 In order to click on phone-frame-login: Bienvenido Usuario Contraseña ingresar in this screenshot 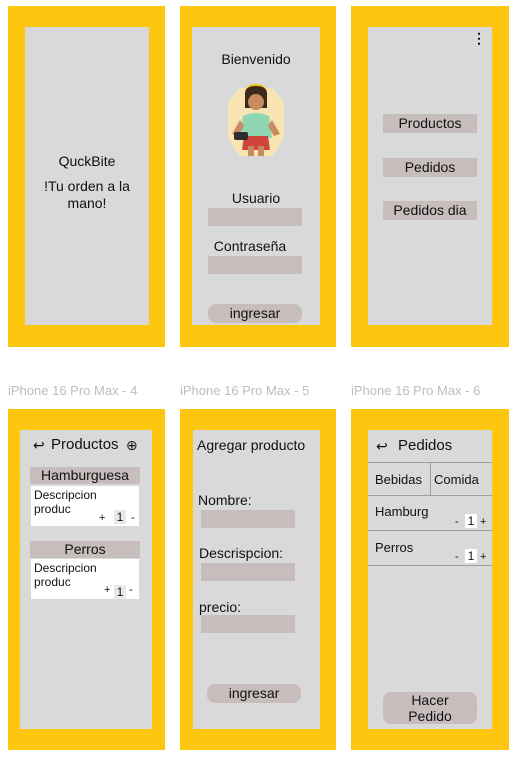, I will do `click(258, 176)`.